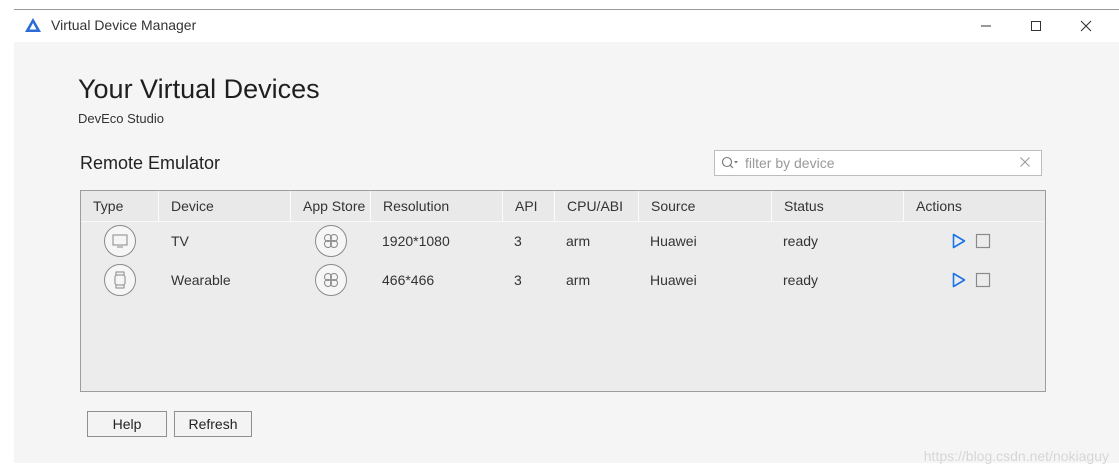 Image resolution: width=1119 pixels, height=464 pixels. I want to click on page-title: Your Virtual Devices, so click(199, 89).